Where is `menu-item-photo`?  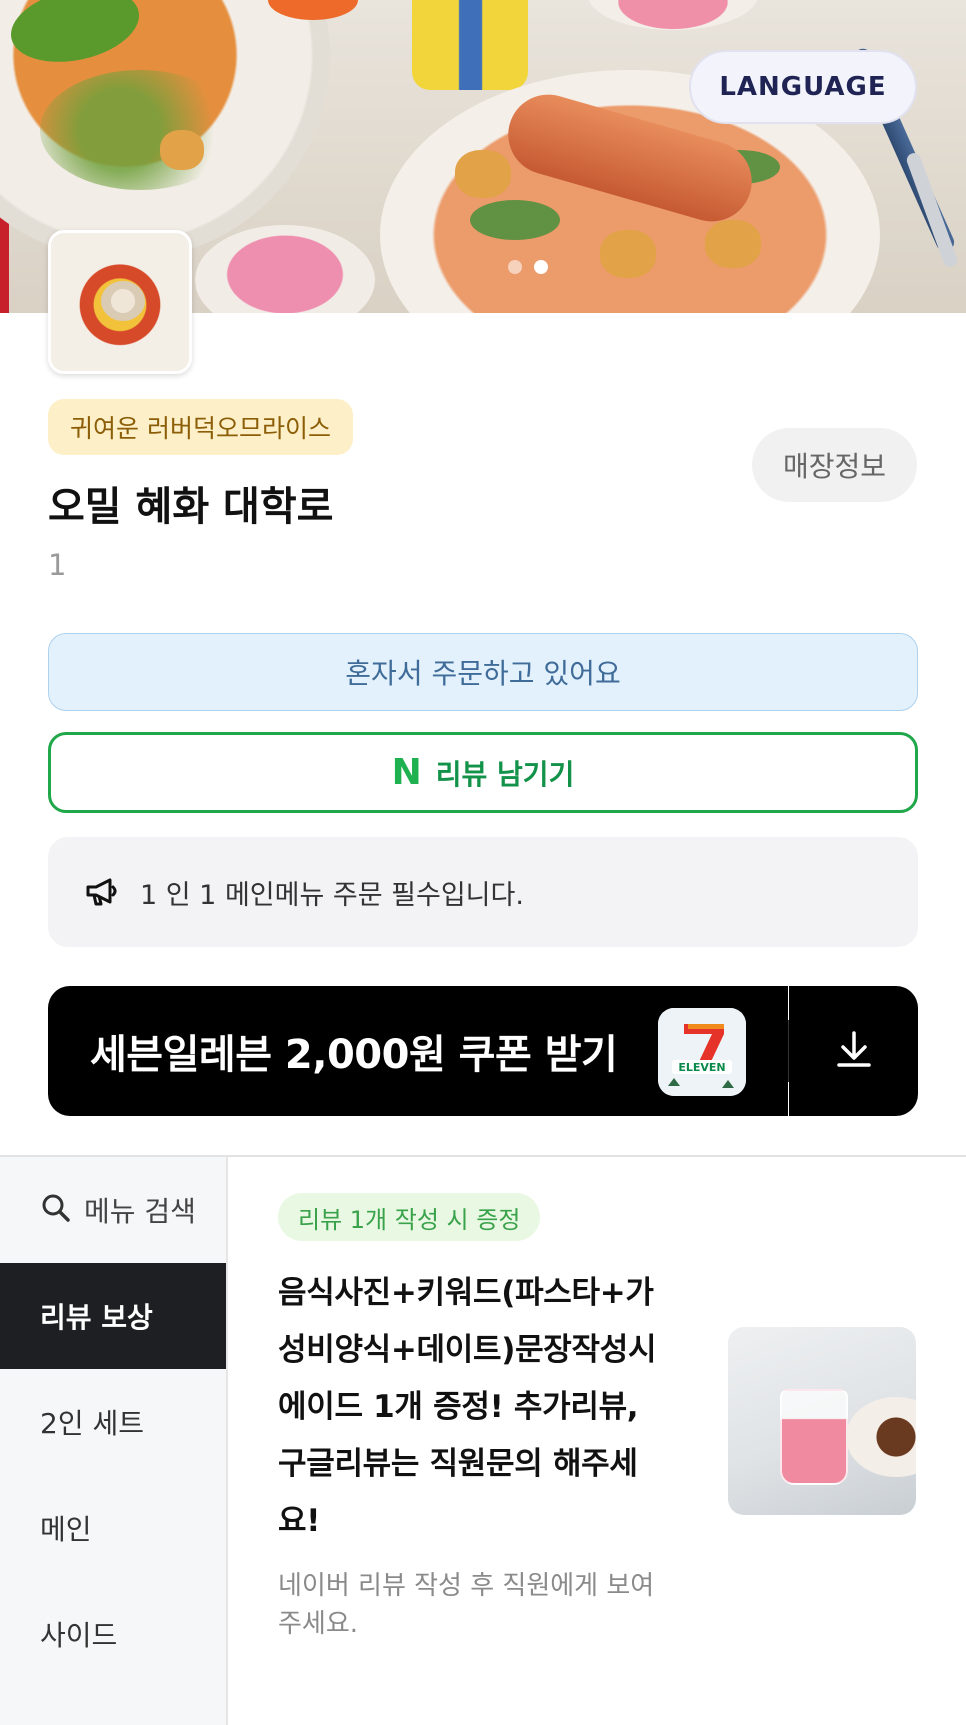 menu-item-photo is located at coordinates (822, 1421).